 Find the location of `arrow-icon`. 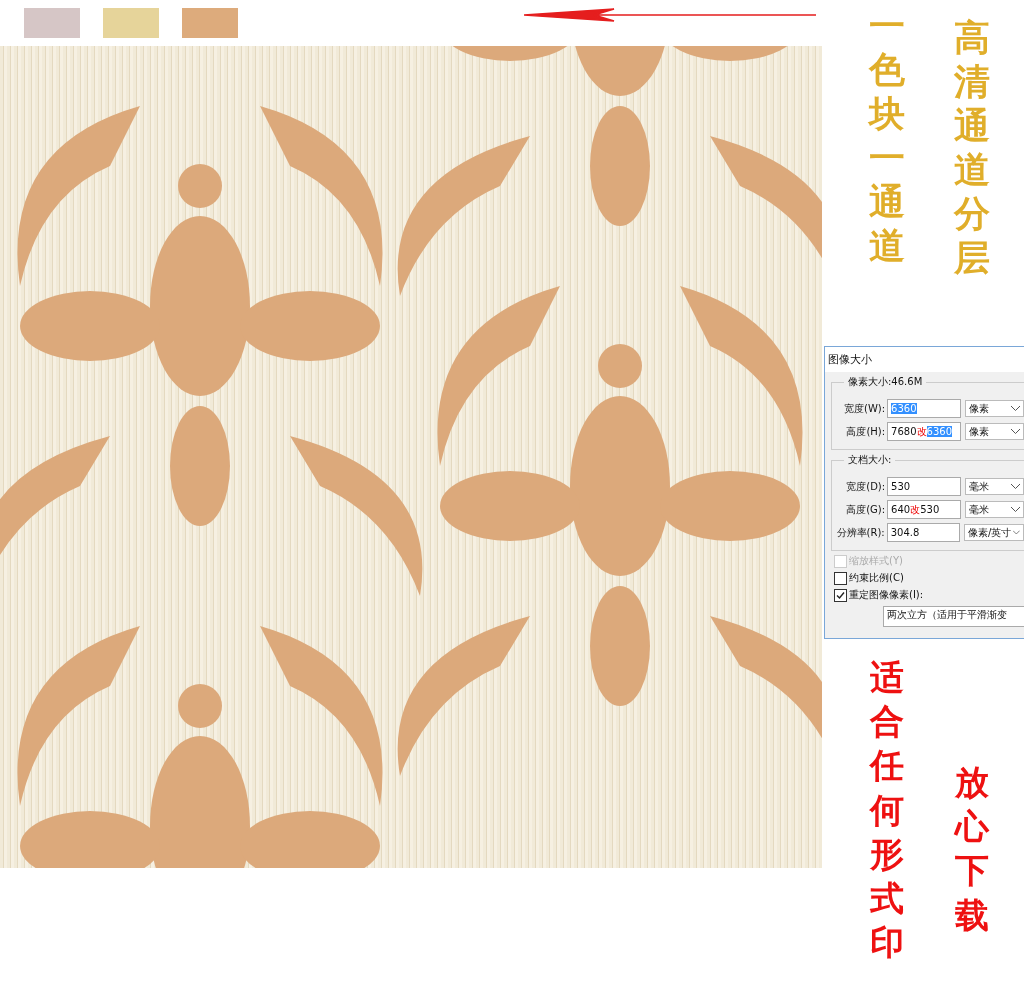

arrow-icon is located at coordinates (670, 15).